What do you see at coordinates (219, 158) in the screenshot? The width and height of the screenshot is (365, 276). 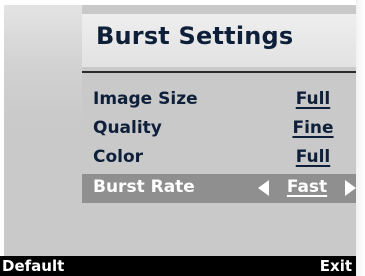 I see `menu-item-color: Color Full` at bounding box center [219, 158].